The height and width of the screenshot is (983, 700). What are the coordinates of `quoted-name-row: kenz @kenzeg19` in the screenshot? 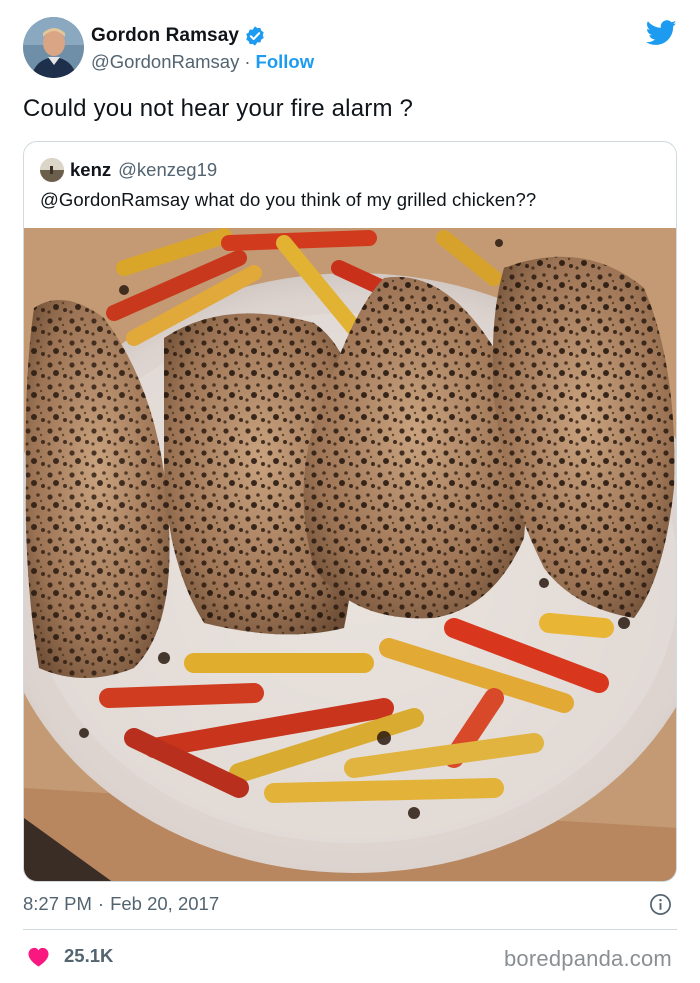 It's located at (143, 170).